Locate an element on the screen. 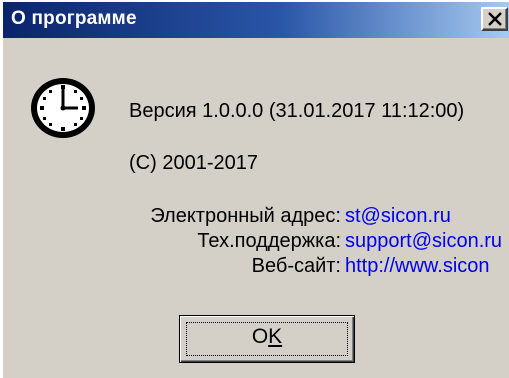  ok-label-accelerator: K is located at coordinates (275, 336).